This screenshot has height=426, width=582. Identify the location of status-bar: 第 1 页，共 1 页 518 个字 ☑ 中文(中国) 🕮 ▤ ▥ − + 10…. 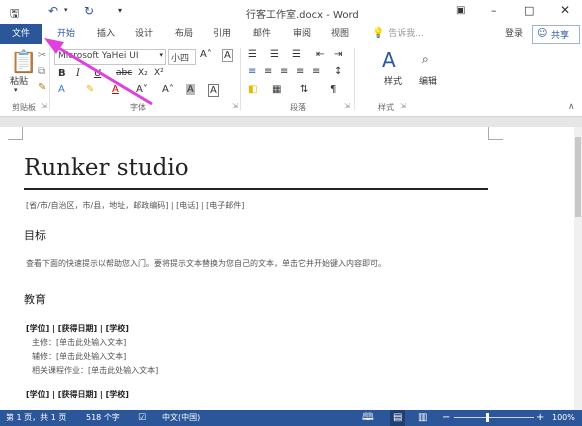
(291, 418).